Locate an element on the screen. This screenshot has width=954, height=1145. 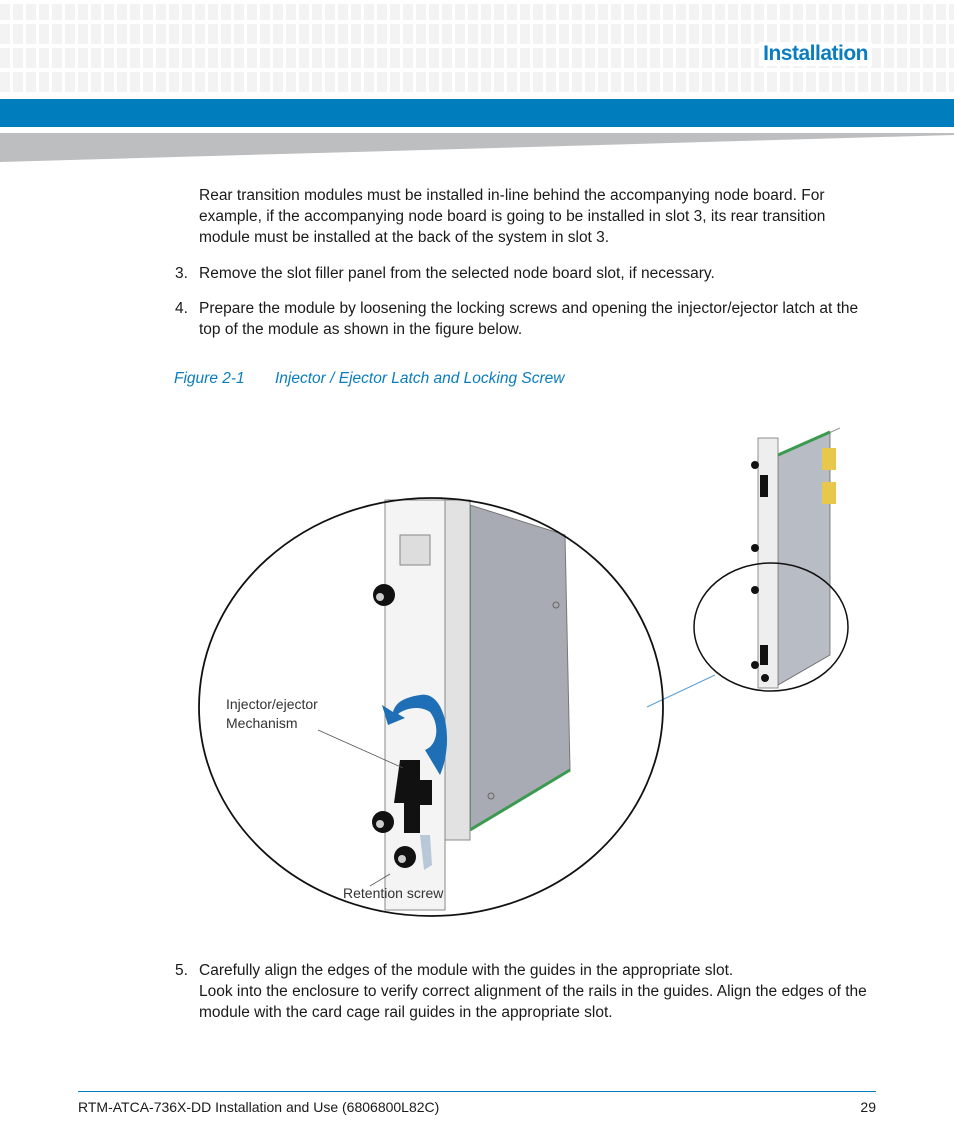
magnified-view is located at coordinates (444, 705).